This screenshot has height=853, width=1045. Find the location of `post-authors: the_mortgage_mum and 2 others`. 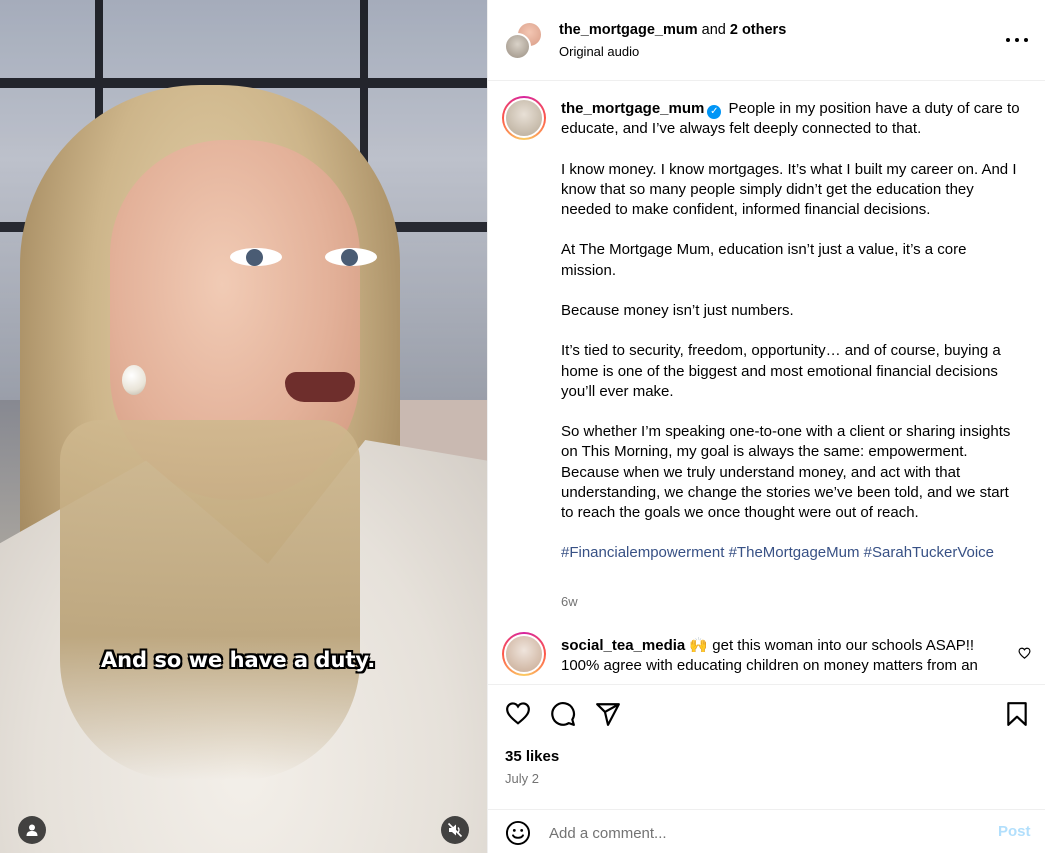

post-authors: the_mortgage_mum and 2 others is located at coordinates (672, 30).